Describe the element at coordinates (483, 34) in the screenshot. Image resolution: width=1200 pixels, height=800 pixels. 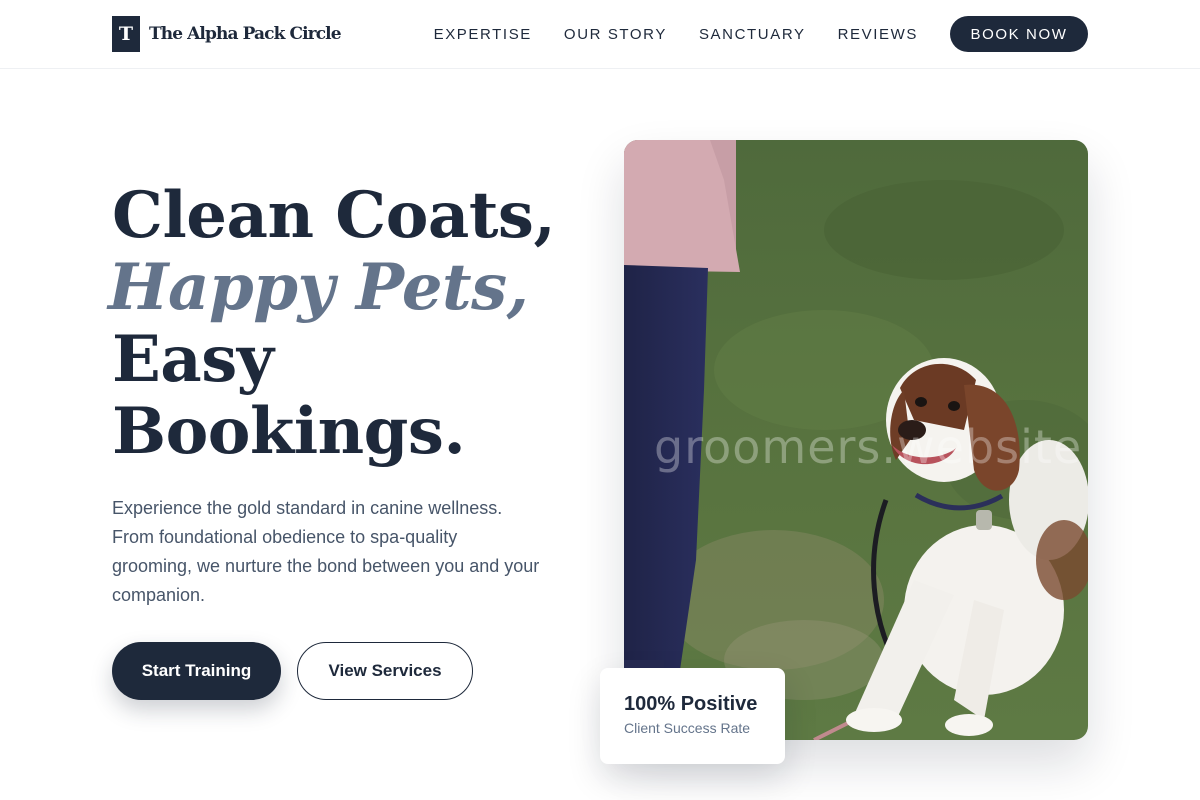
I see `nav-link-expertise: EXPERTISE` at that location.